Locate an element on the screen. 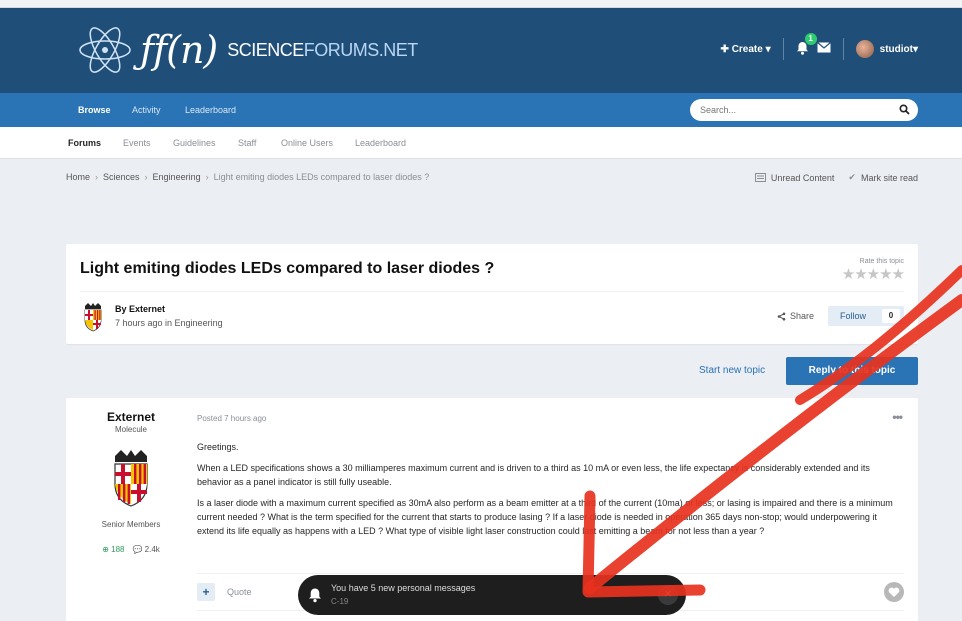 This screenshot has width=962, height=621. share-icon is located at coordinates (781, 316).